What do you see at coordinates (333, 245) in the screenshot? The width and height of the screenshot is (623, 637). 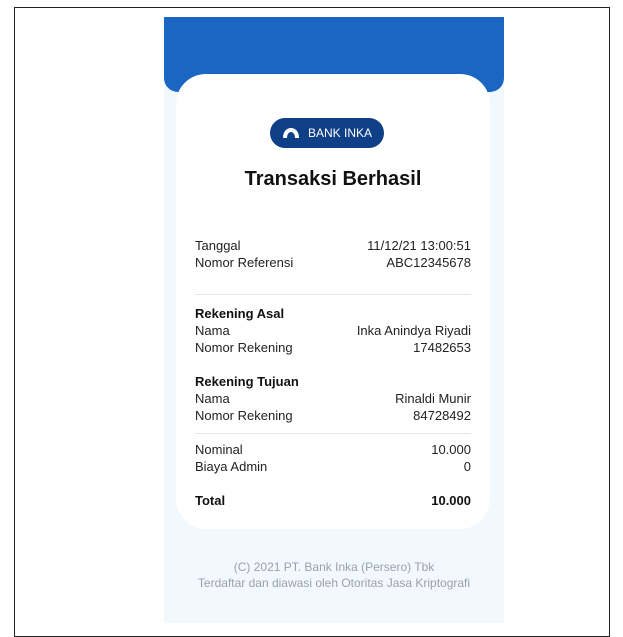 I see `date-row: Tanggal 11/12/21 13:00:51` at bounding box center [333, 245].